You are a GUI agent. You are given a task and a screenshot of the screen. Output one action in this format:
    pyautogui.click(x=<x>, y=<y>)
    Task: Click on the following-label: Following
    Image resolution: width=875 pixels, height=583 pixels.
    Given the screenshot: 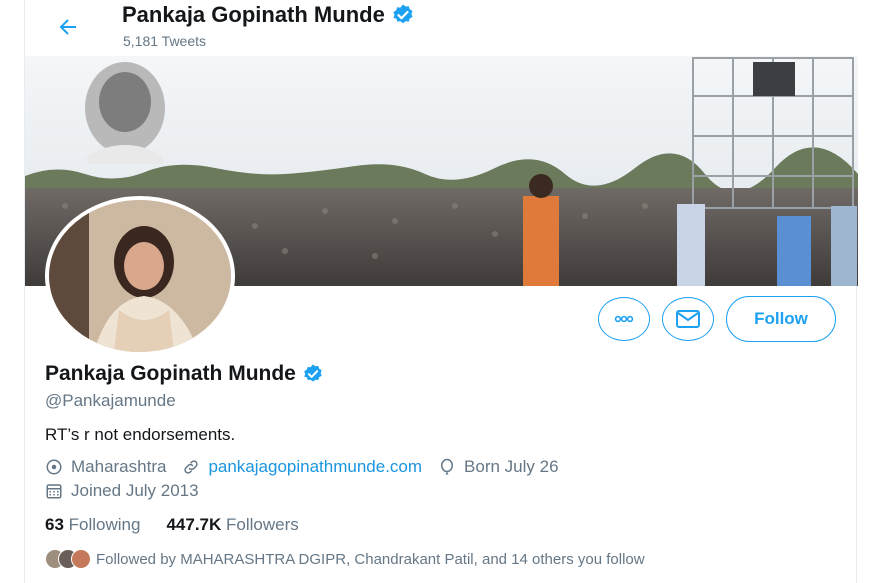 What is the action you would take?
    pyautogui.click(x=104, y=524)
    